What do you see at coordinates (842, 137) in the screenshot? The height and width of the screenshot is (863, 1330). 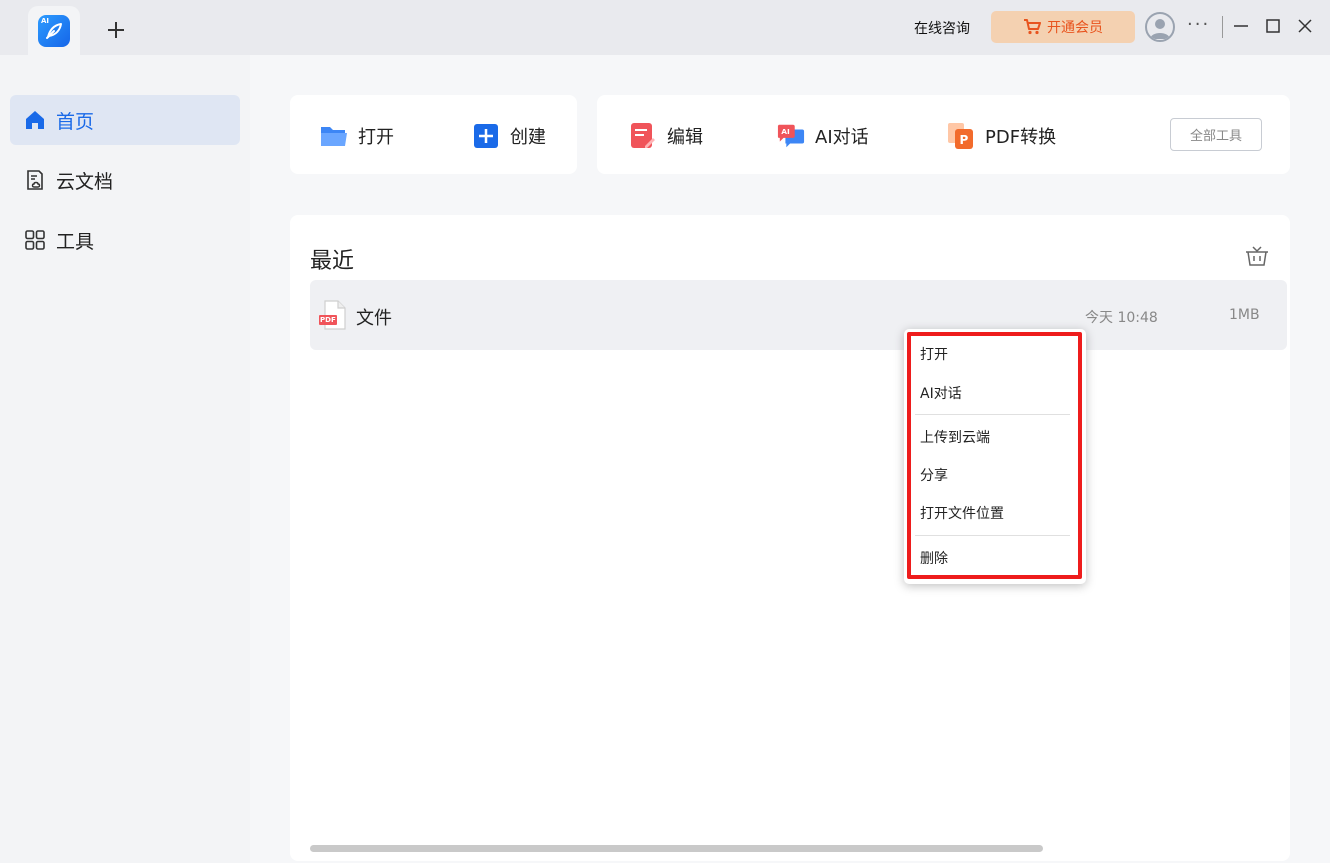 I see `ai-chat-label: AI对话` at bounding box center [842, 137].